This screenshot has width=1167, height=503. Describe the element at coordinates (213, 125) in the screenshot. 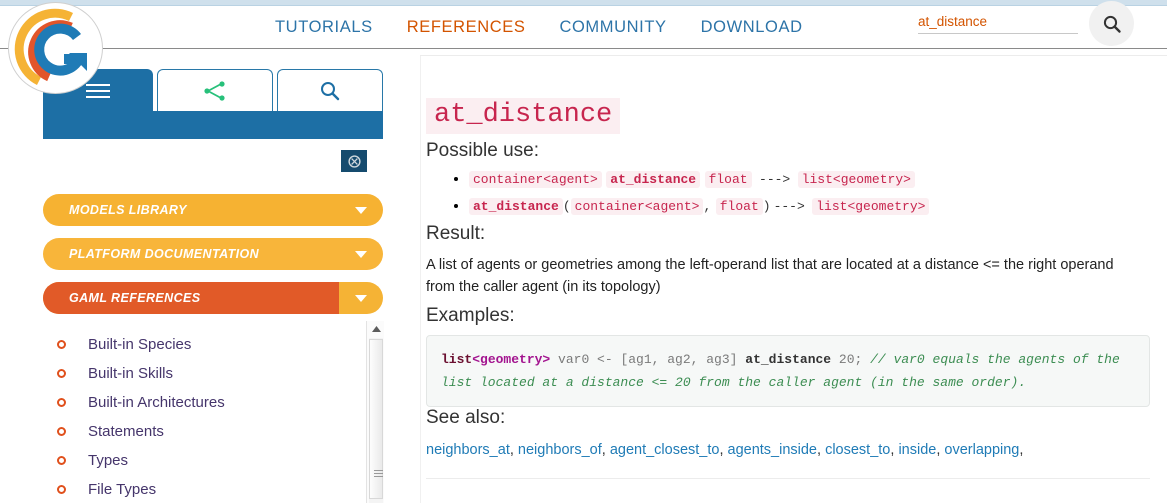

I see `sidebar-tabs-bar` at that location.